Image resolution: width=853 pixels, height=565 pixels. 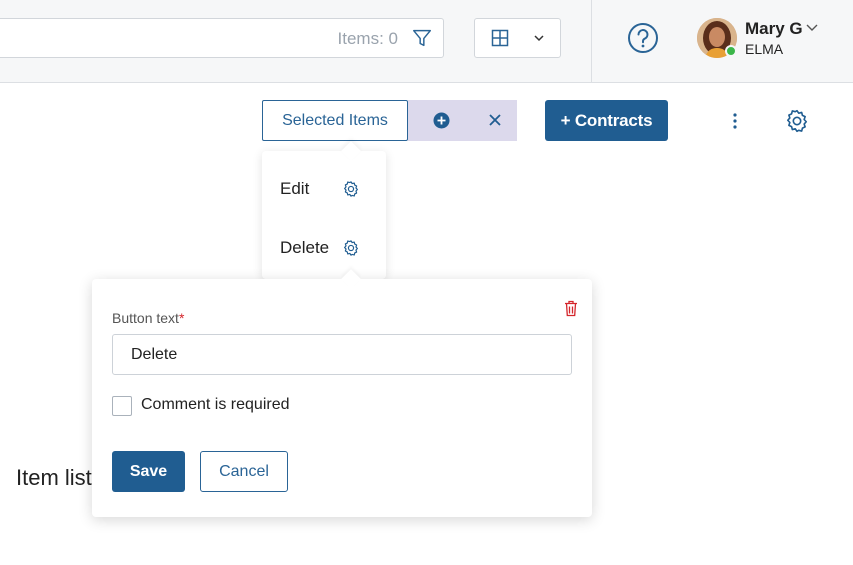 I want to click on menu-item-delete: Delete, so click(x=324, y=248).